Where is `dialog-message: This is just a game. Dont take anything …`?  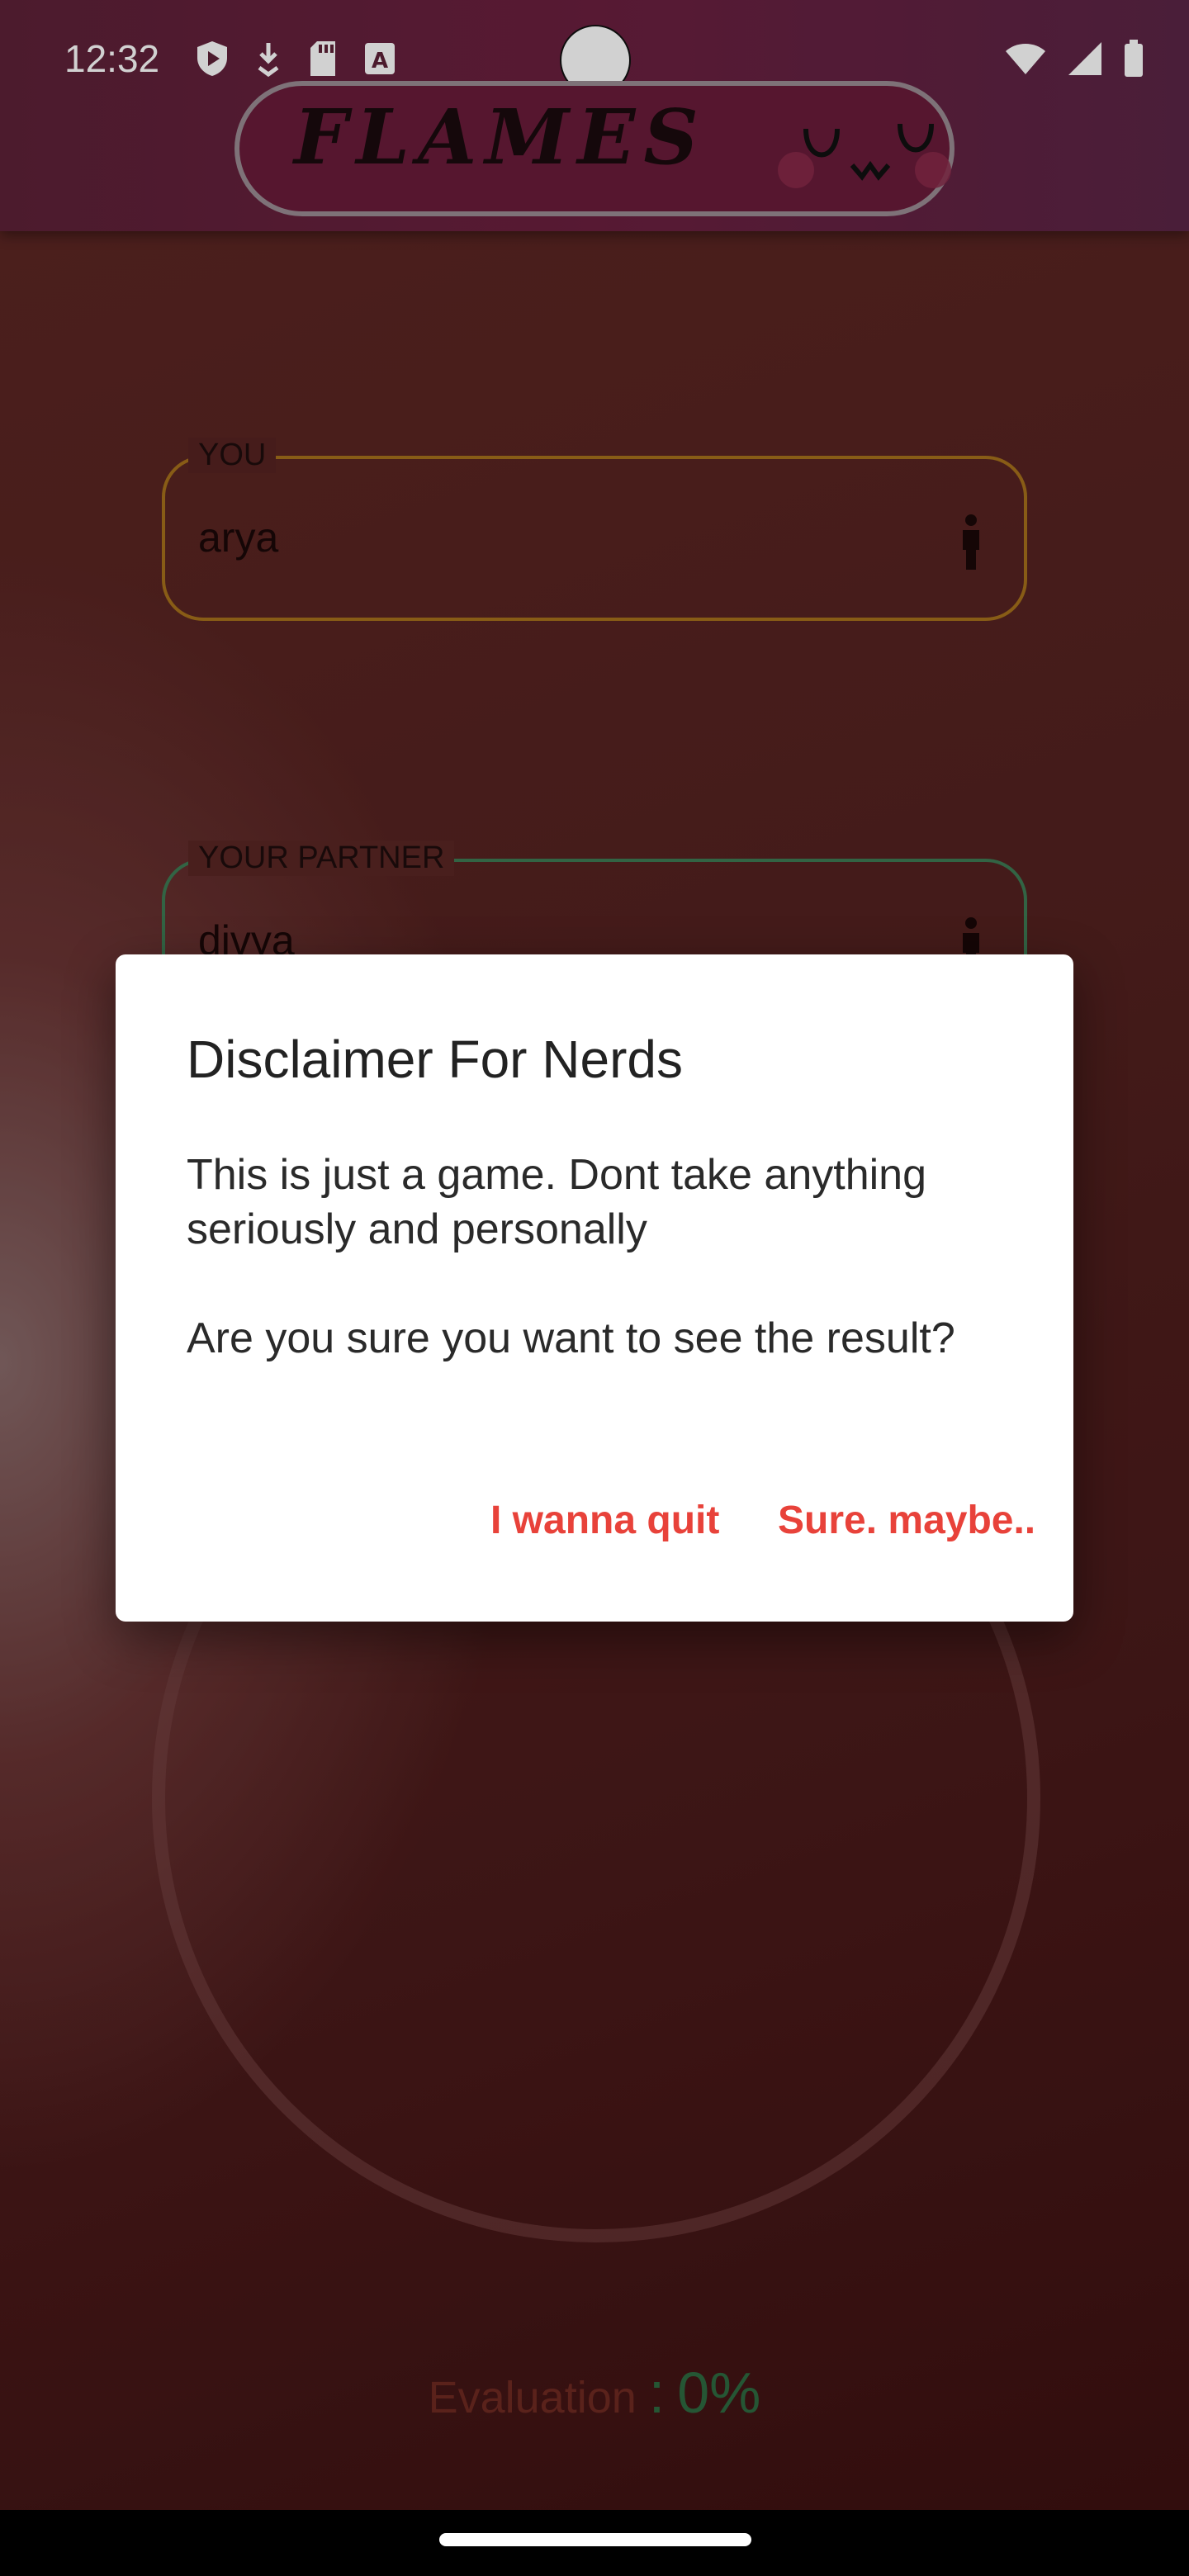 dialog-message: This is just a game. Dont take anything … is located at coordinates (571, 1256).